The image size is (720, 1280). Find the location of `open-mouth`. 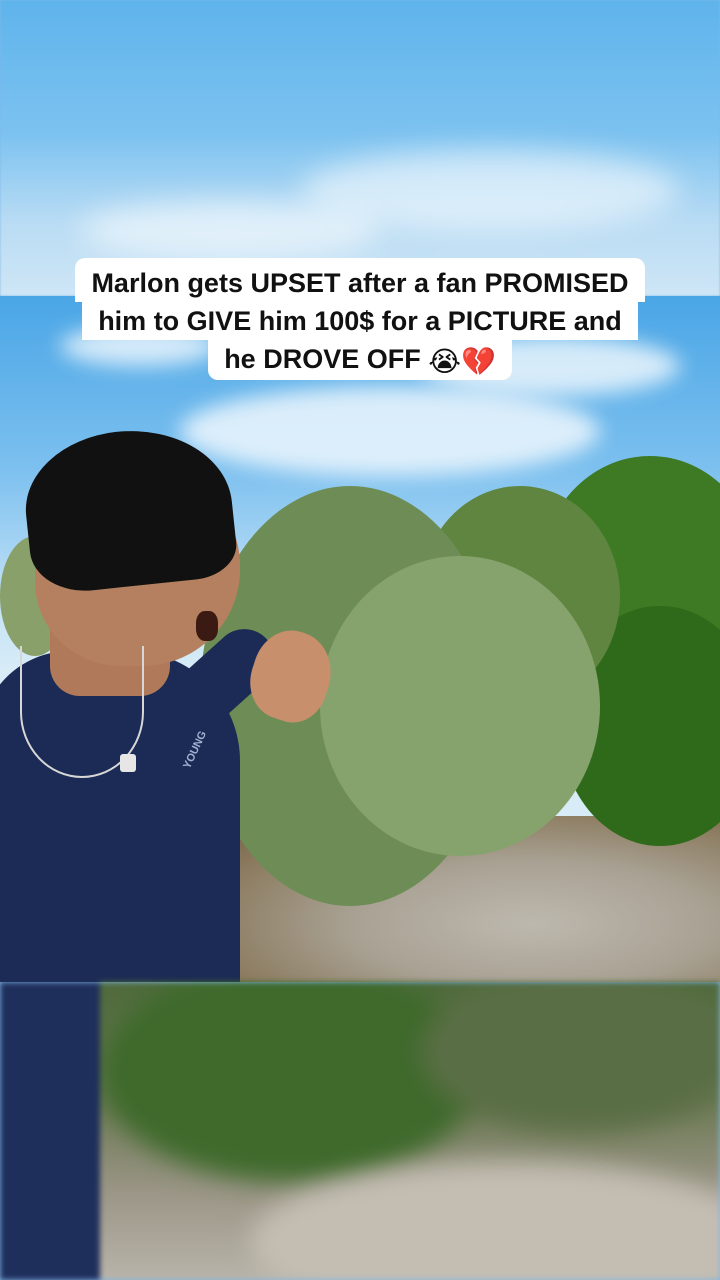

open-mouth is located at coordinates (207, 626).